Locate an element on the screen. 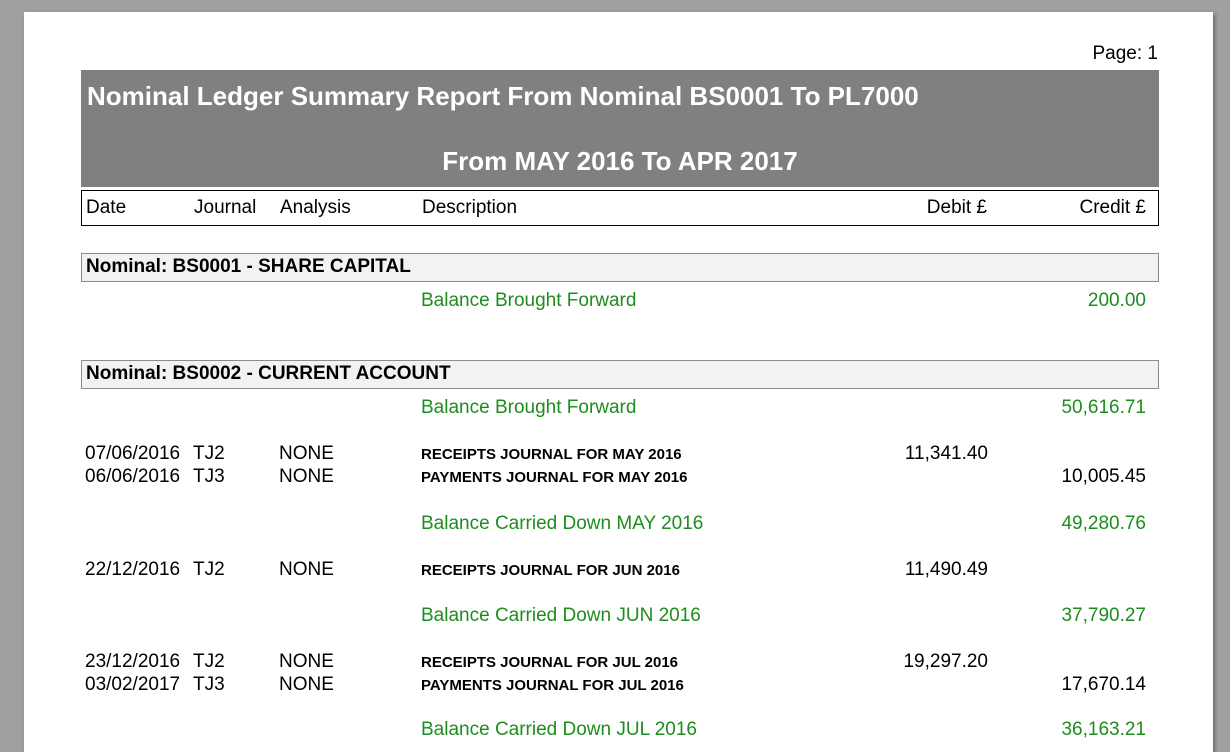  balance-carried-down-row: Balance Carried Down MAY 2016 49,280.76 is located at coordinates (620, 524).